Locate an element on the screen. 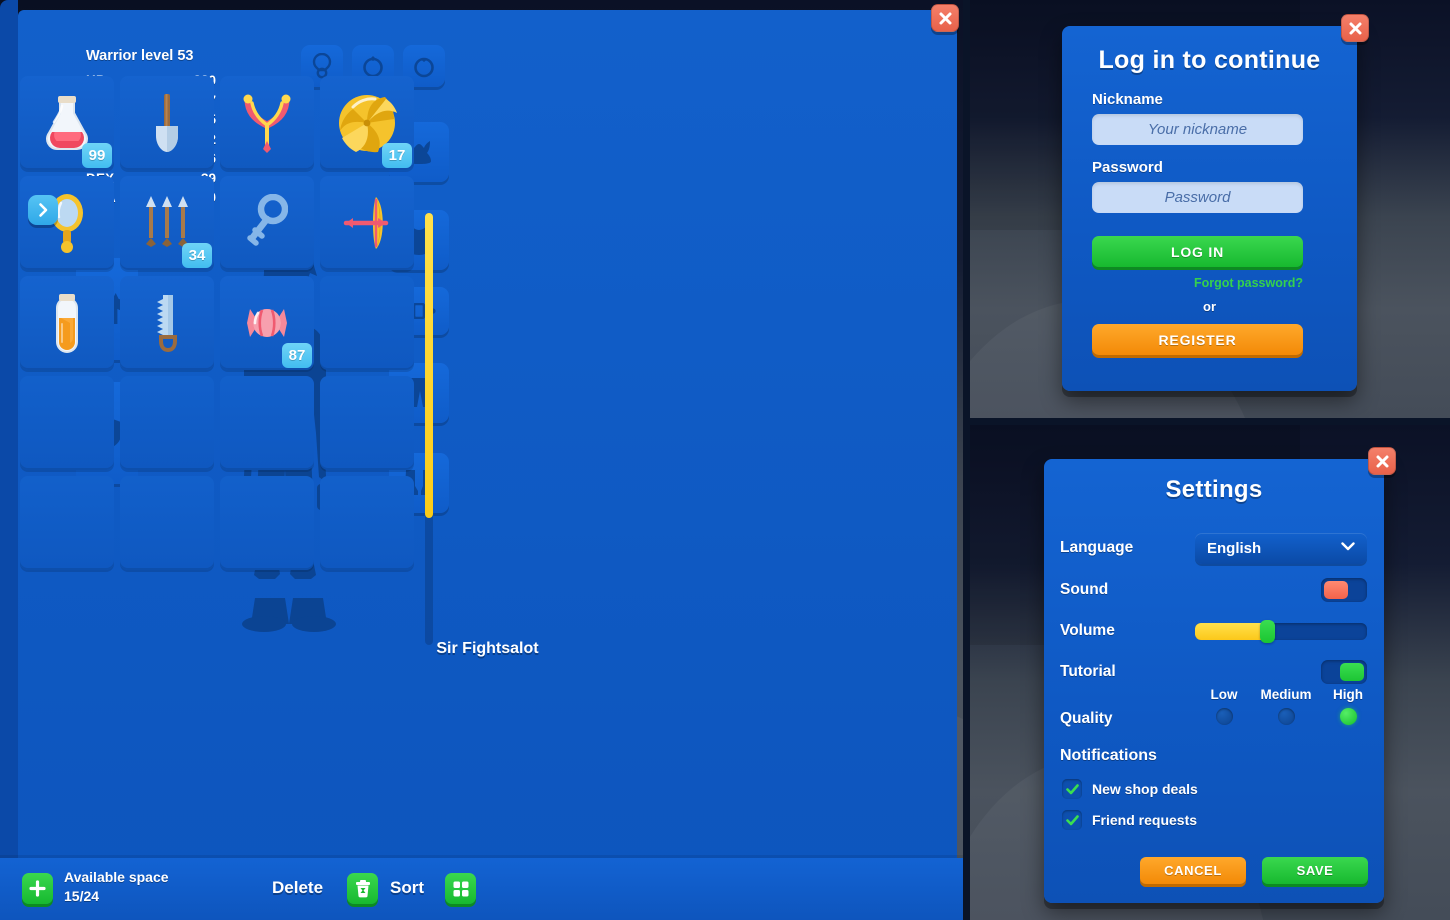 This screenshot has width=1450, height=920. notification-new-shop-deals: New shop deals is located at coordinates (1130, 789).